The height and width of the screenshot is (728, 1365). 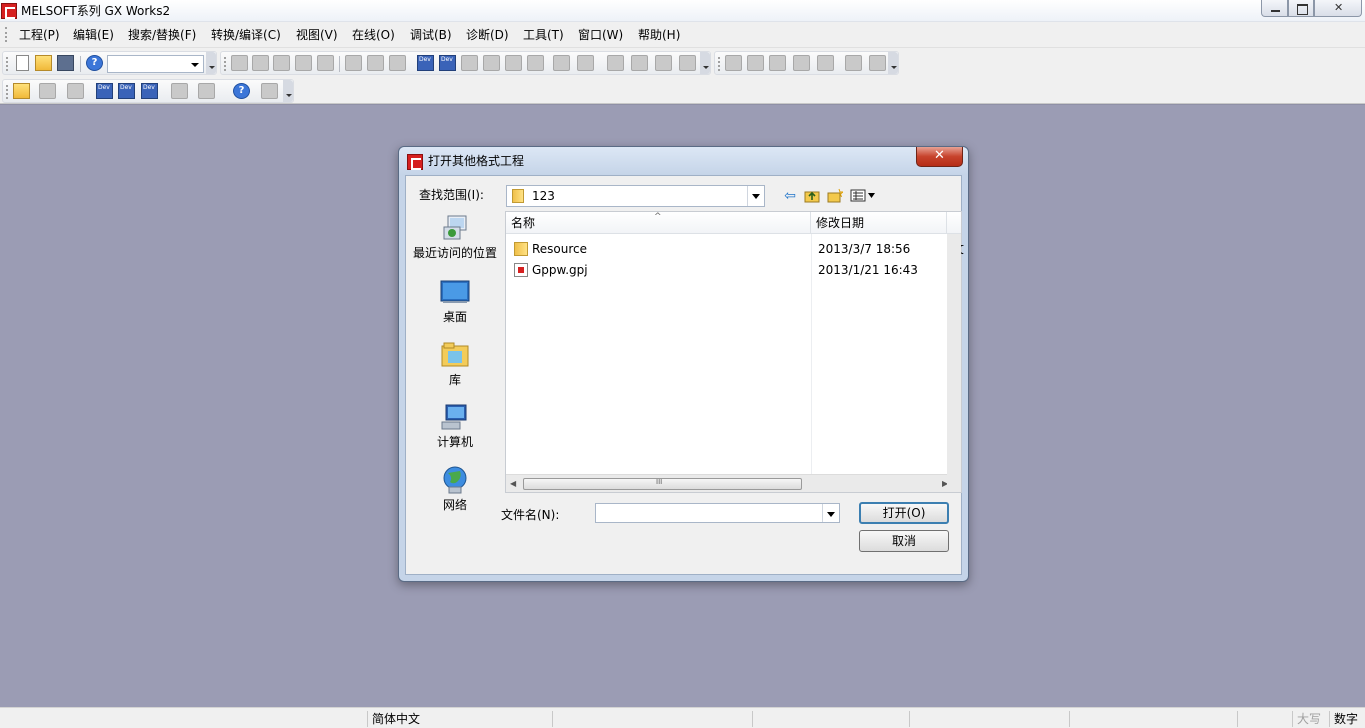 I want to click on dialog-title-bar: 打开其他格式工程 ✕, so click(x=683, y=161).